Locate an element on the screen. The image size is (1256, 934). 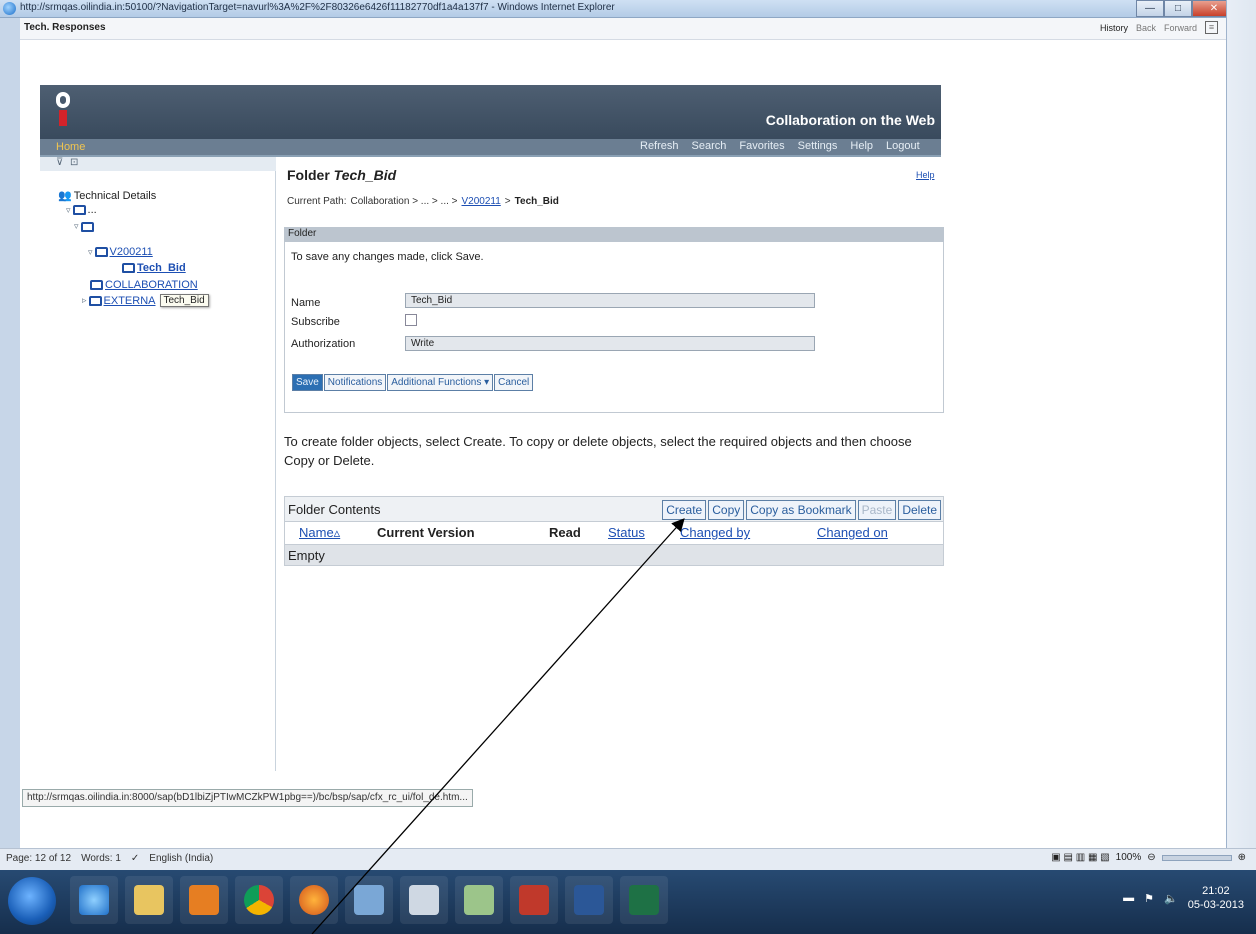
arrow-line is located at coordinates (498, 726).